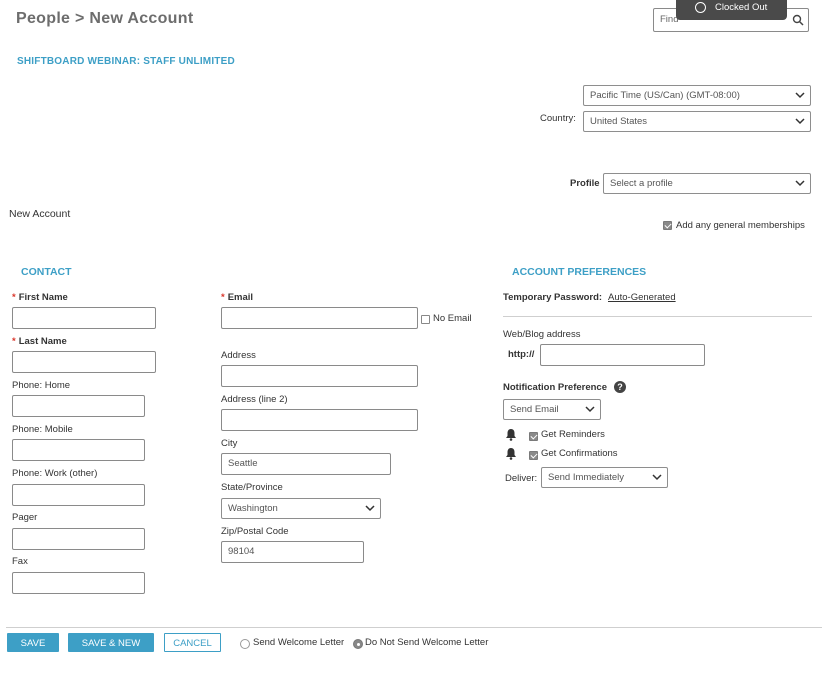  Describe the element at coordinates (700, 7) in the screenshot. I see `clock-icon` at that location.